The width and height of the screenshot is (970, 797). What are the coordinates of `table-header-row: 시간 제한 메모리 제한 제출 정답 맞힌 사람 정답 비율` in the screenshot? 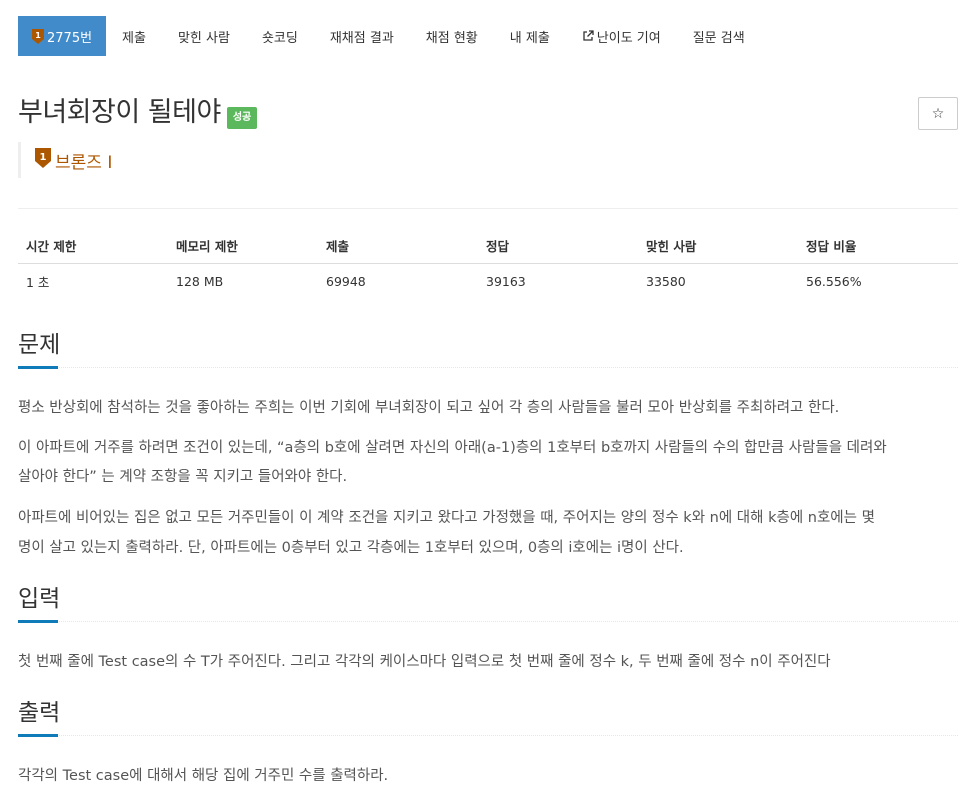 It's located at (488, 246).